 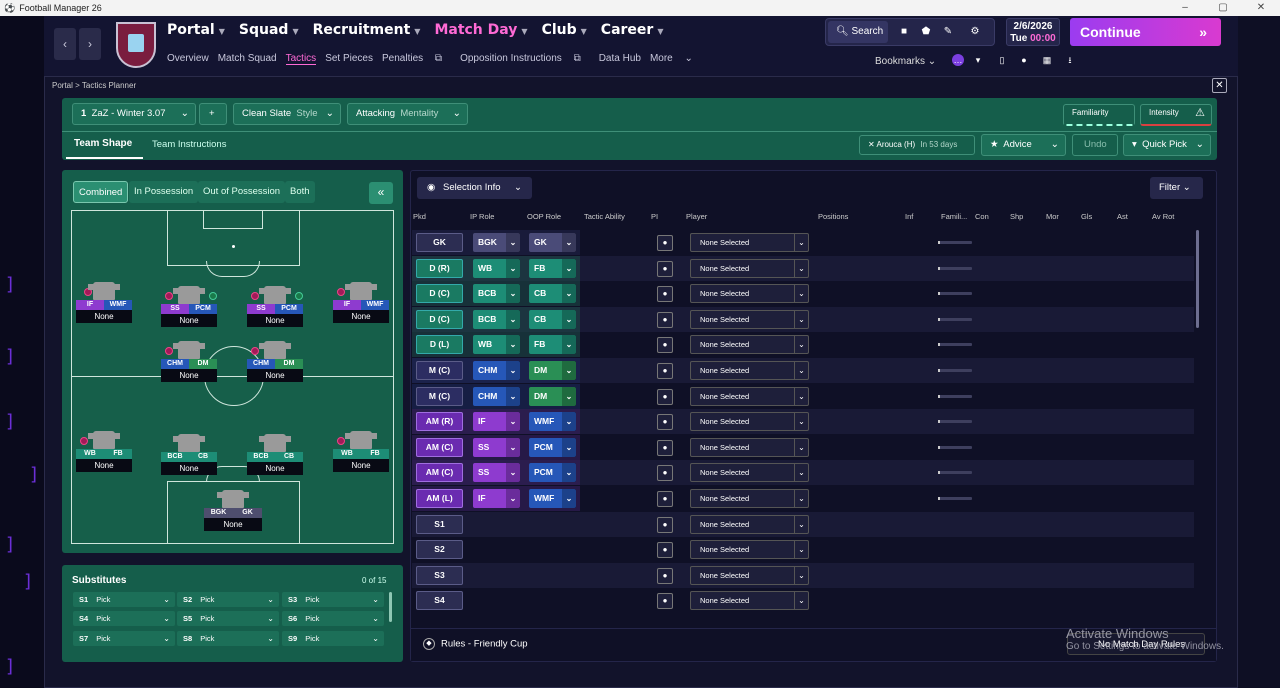 What do you see at coordinates (803, 294) in the screenshot?
I see `table-row: D (C) BCB ⌄ CB ⌄ ● None Selected ⌄` at bounding box center [803, 294].